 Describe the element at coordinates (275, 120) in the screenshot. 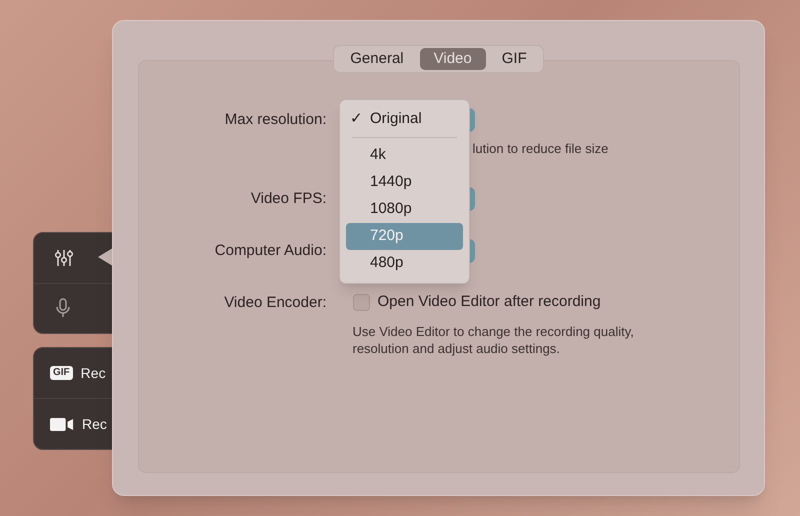

I see `field-label: Max resolution:` at that location.